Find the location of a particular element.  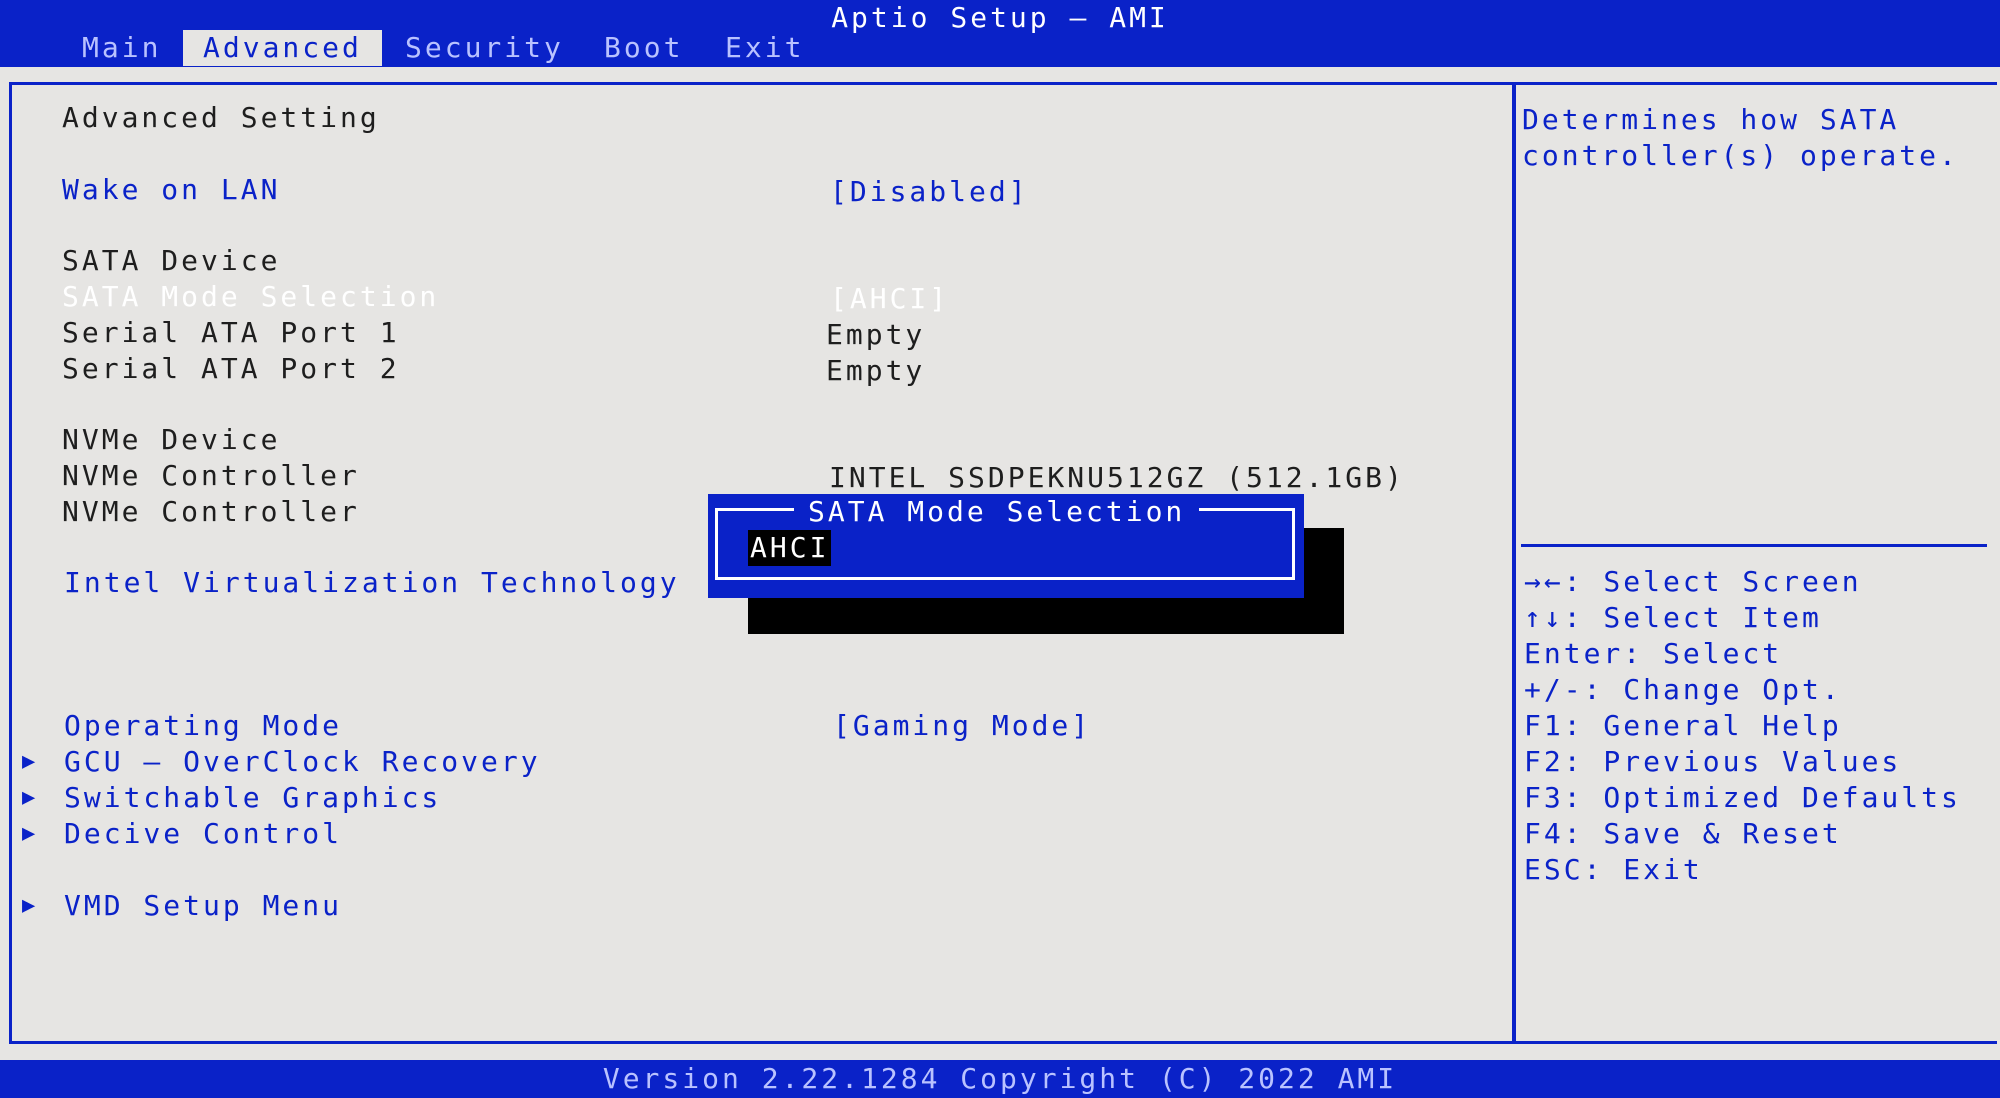

submenu-vmd-setup-menu: VMD Setup Menu is located at coordinates (203, 906).